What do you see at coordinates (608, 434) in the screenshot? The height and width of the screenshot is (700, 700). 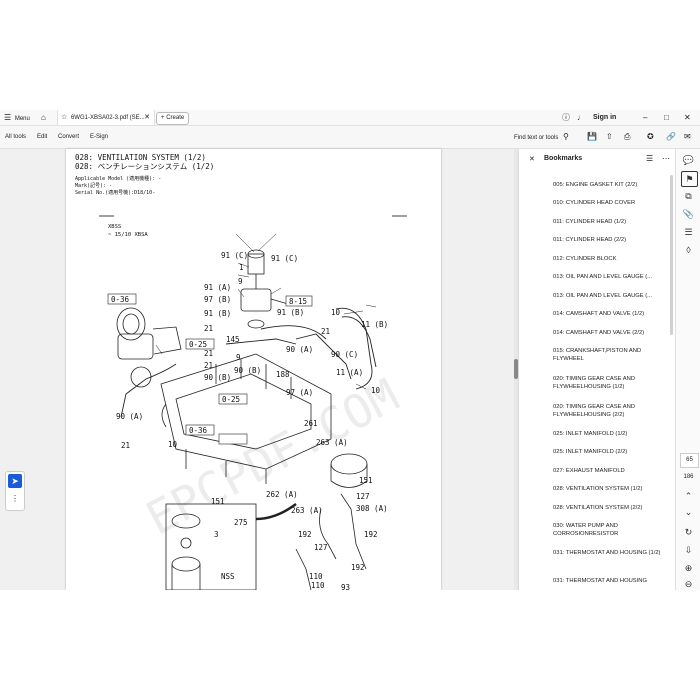 I see `bookmark-item: 025: INLET MANIFOLD (1/2)` at bounding box center [608, 434].